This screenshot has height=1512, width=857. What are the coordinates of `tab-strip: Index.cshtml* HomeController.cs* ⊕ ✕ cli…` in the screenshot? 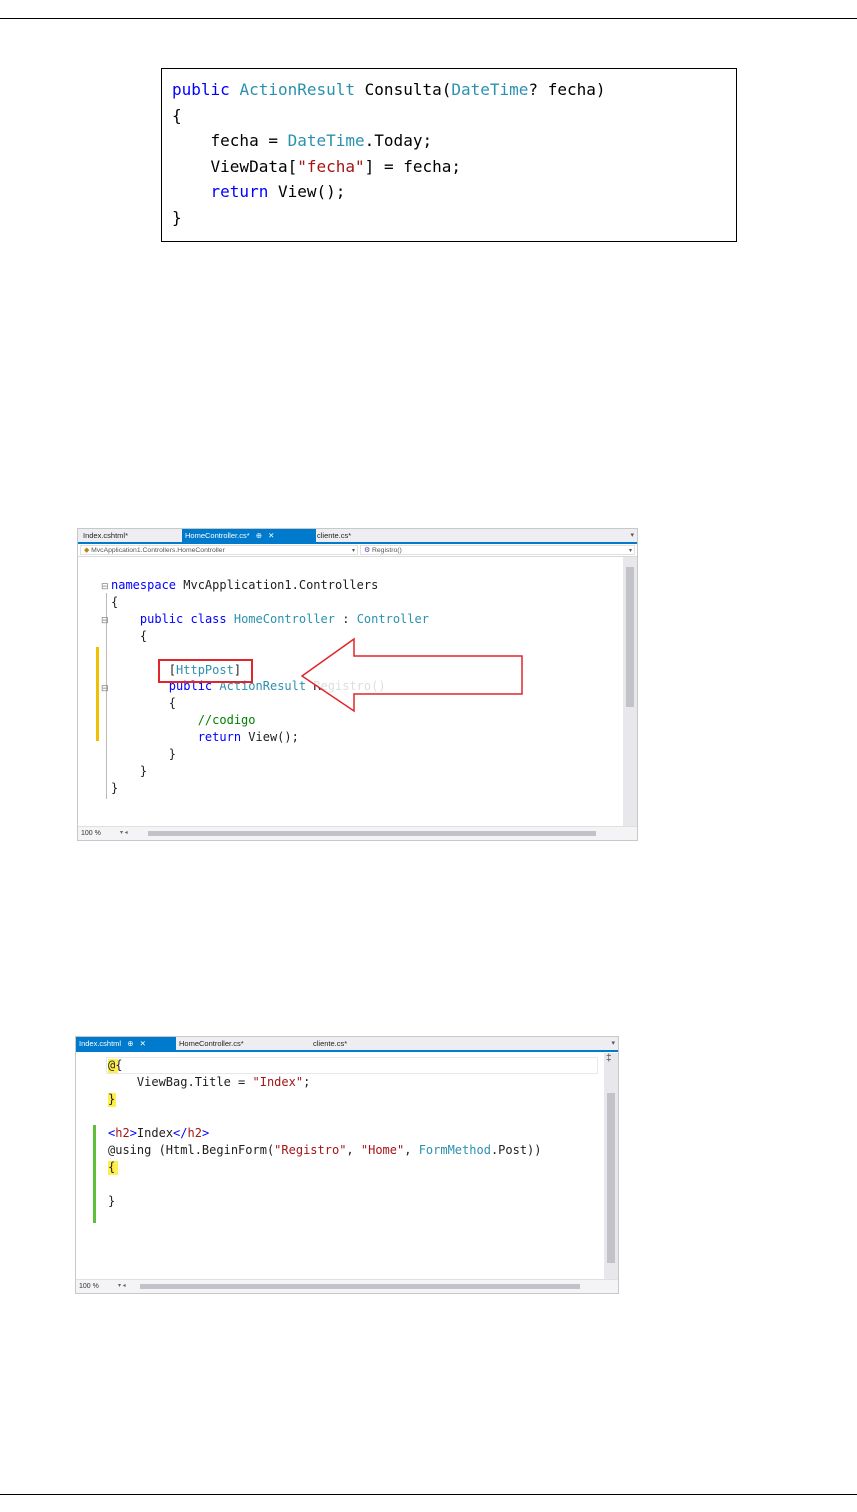 It's located at (357, 536).